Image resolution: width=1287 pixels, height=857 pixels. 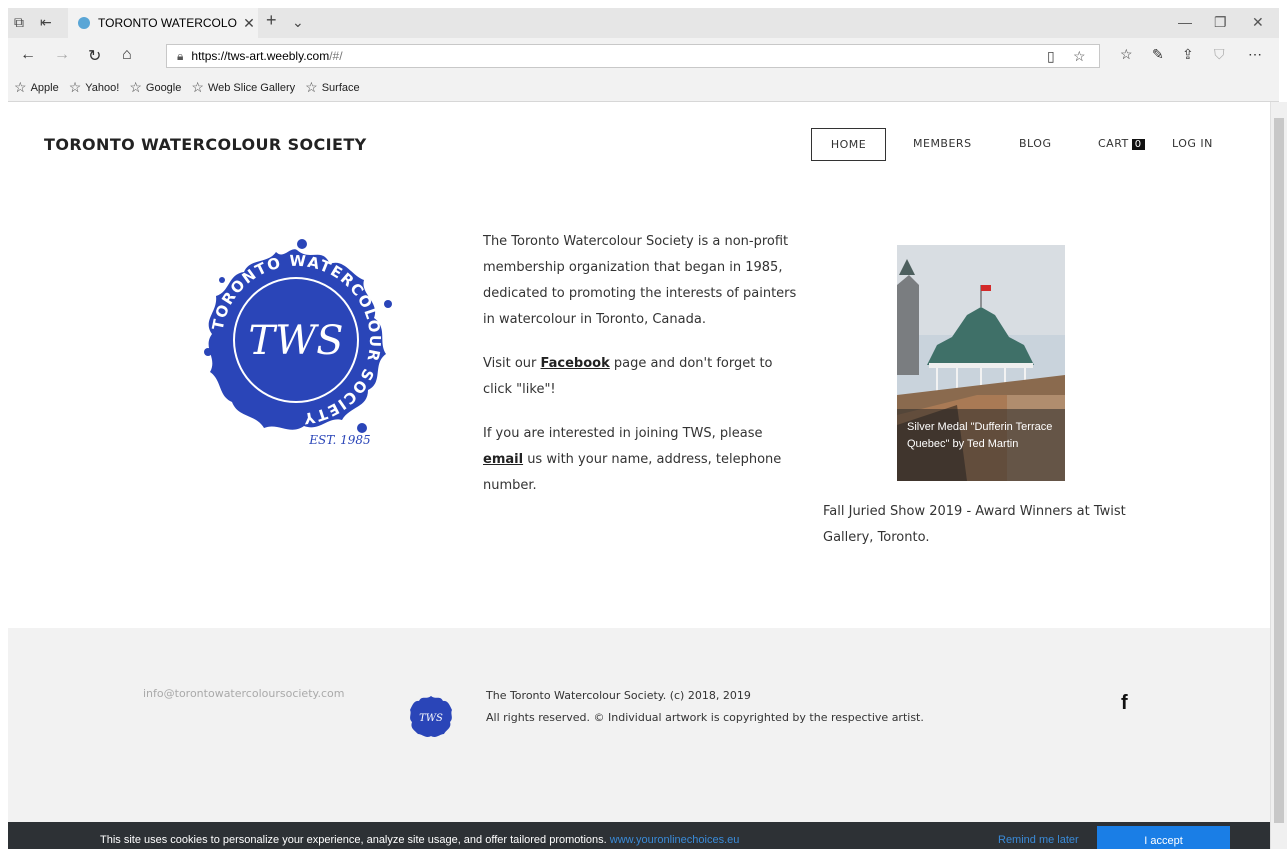 What do you see at coordinates (127, 55) in the screenshot?
I see `home-icon: ⌂` at bounding box center [127, 55].